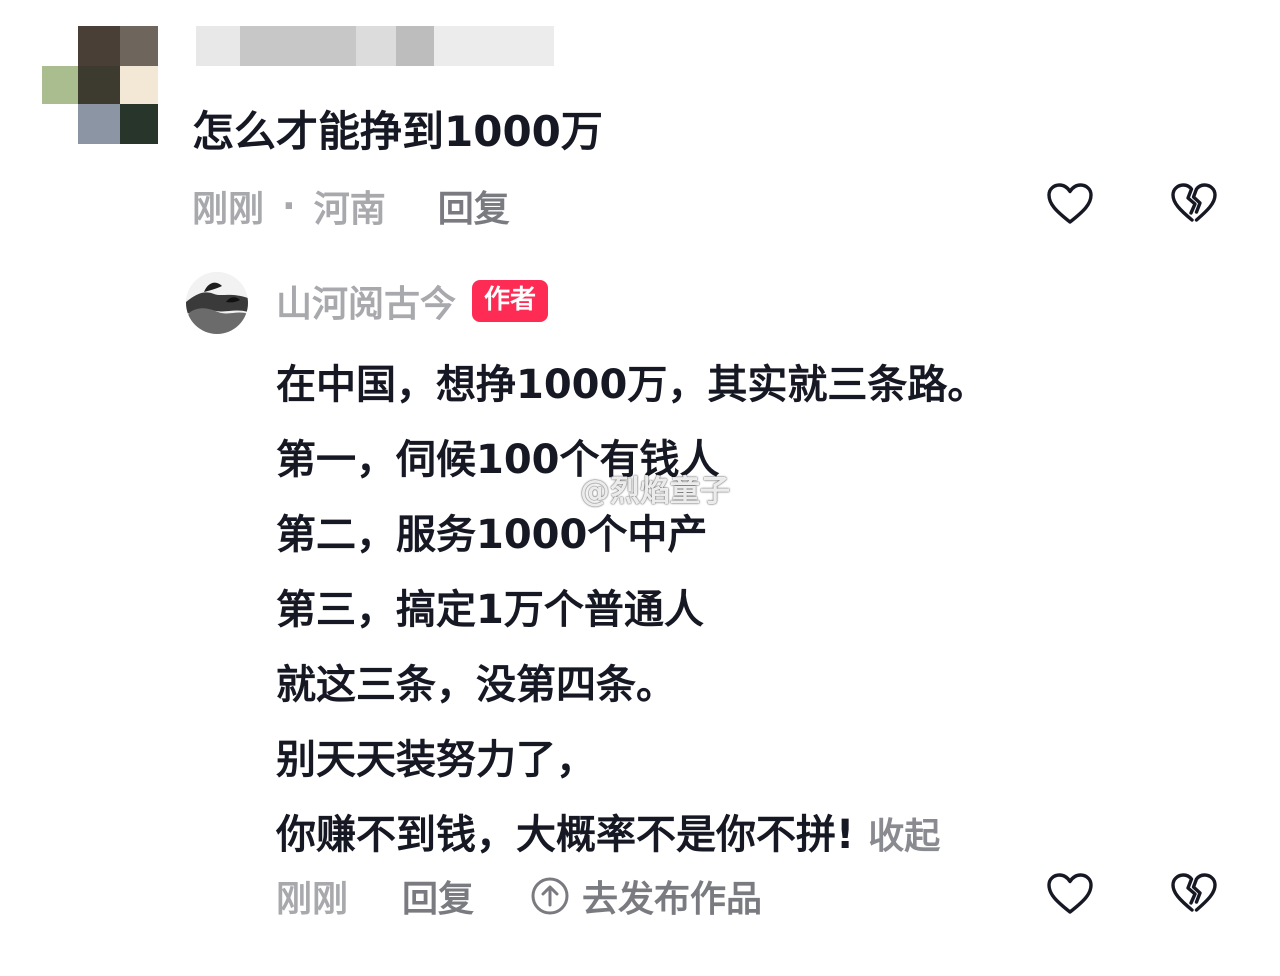 The height and width of the screenshot is (976, 1280). Describe the element at coordinates (655, 491) in the screenshot. I see `watermark-text: @烈焰童子` at that location.